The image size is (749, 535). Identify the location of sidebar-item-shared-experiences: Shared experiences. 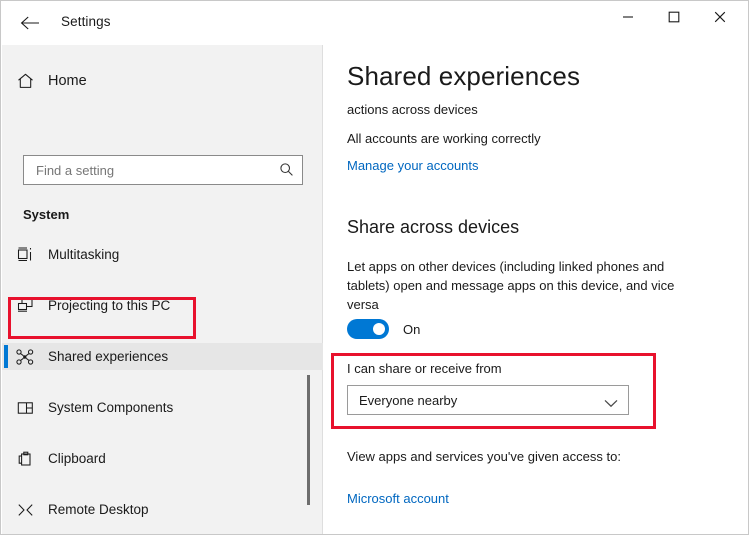
(162, 356).